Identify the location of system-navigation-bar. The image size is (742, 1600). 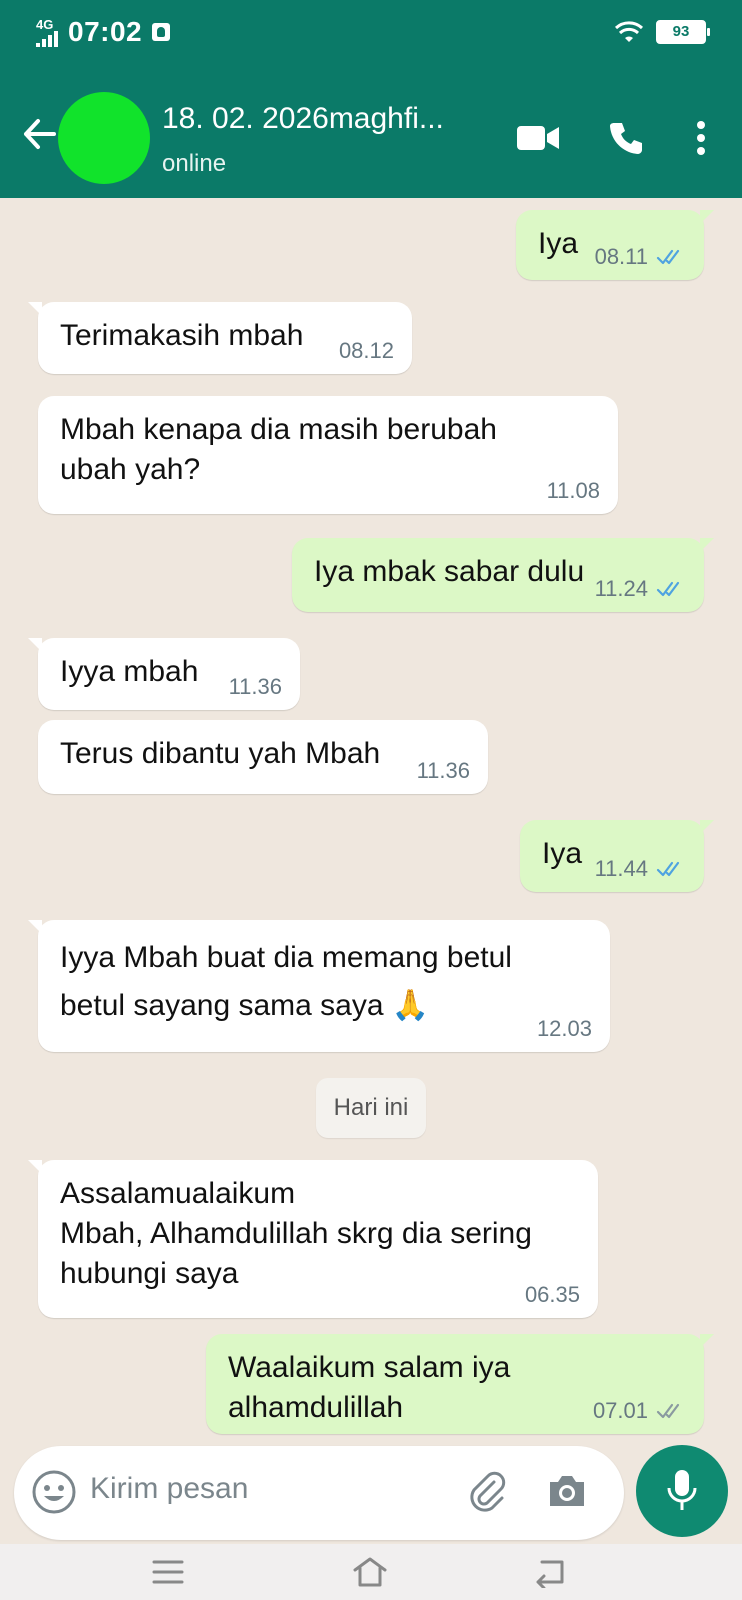
(371, 1572).